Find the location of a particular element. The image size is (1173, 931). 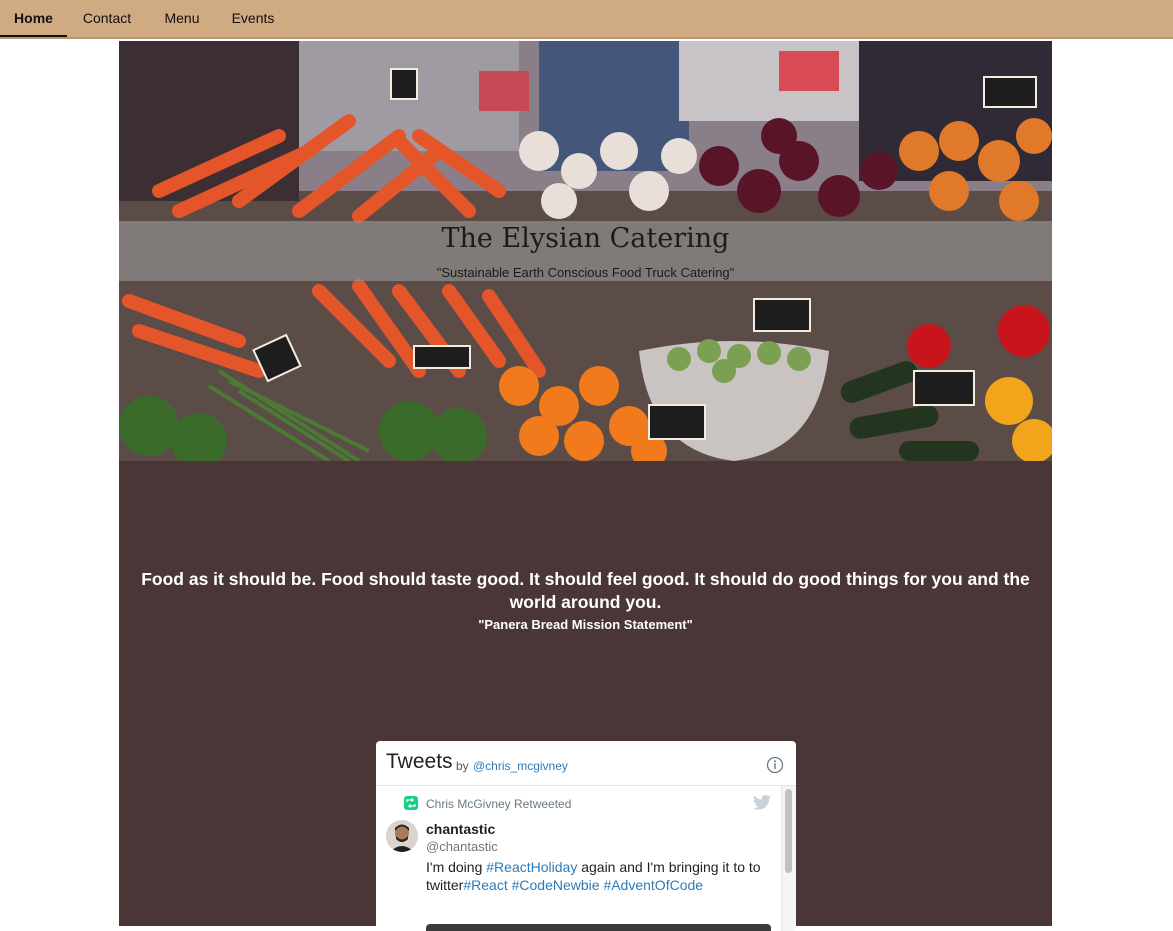

info-icon is located at coordinates (775, 767).